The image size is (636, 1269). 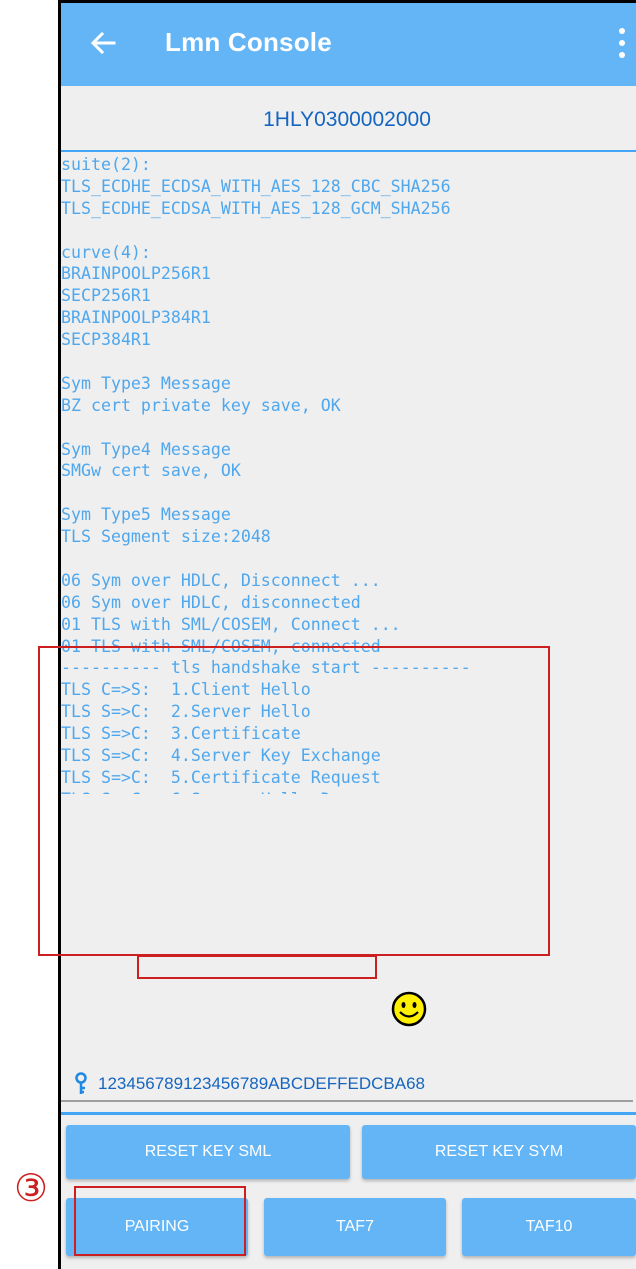 What do you see at coordinates (106, 296) in the screenshot?
I see `log-line: SECP256R1` at bounding box center [106, 296].